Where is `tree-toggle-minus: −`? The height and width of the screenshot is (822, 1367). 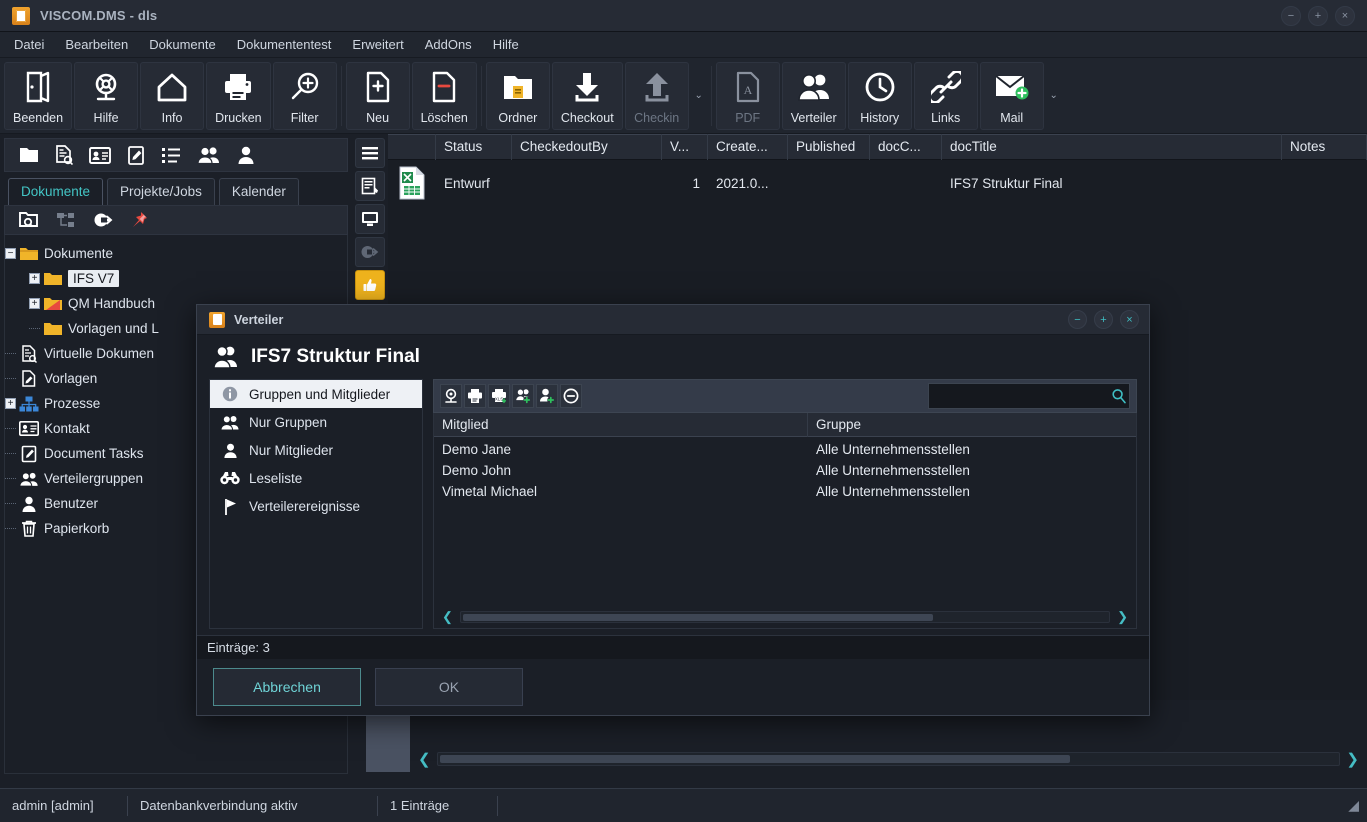
tree-toggle-minus: − is located at coordinates (10, 253).